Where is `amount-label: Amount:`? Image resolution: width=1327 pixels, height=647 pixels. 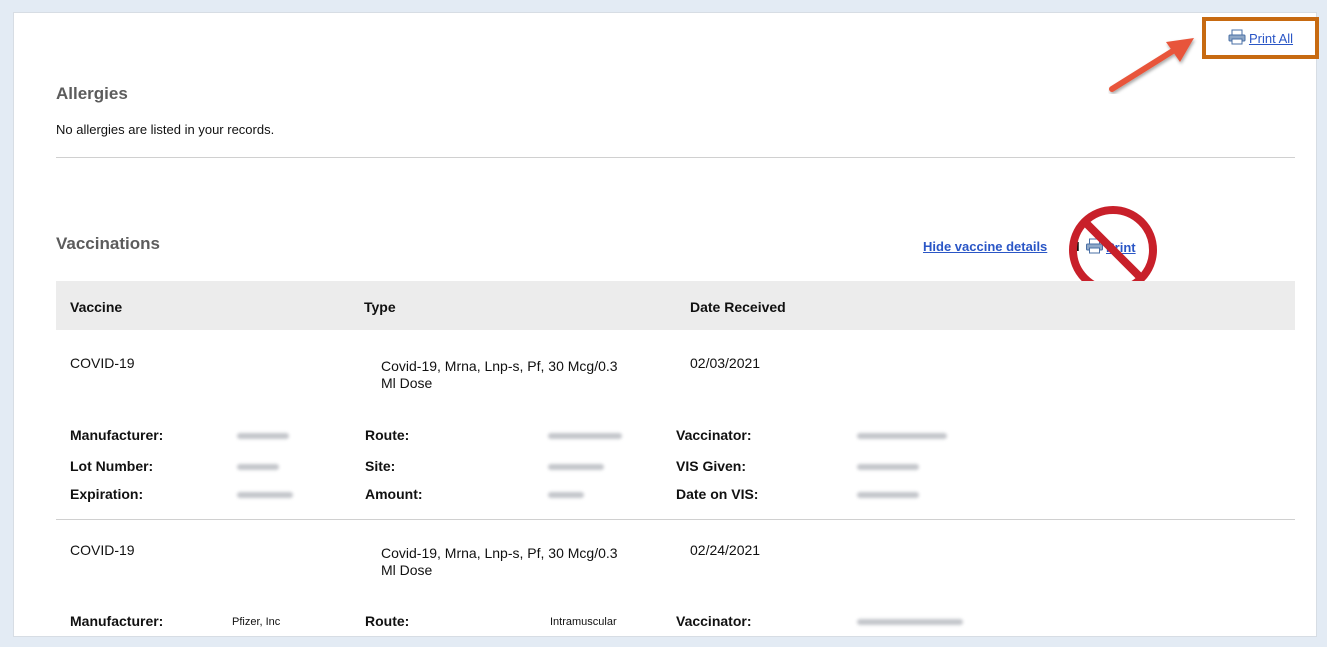
amount-label: Amount: is located at coordinates (394, 494).